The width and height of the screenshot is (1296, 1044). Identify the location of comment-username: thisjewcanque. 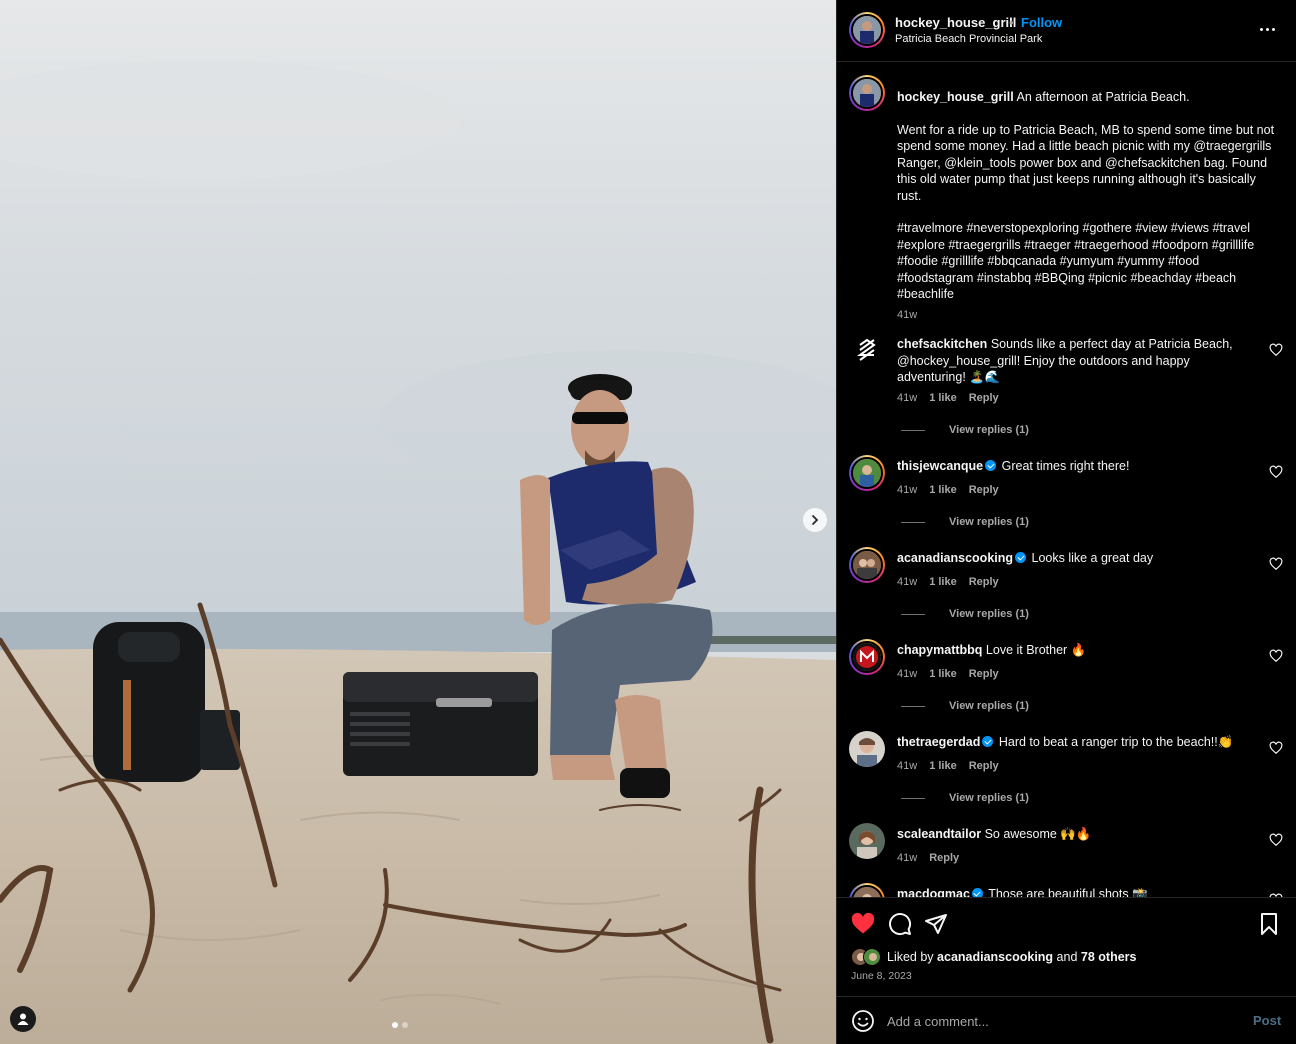
(940, 466).